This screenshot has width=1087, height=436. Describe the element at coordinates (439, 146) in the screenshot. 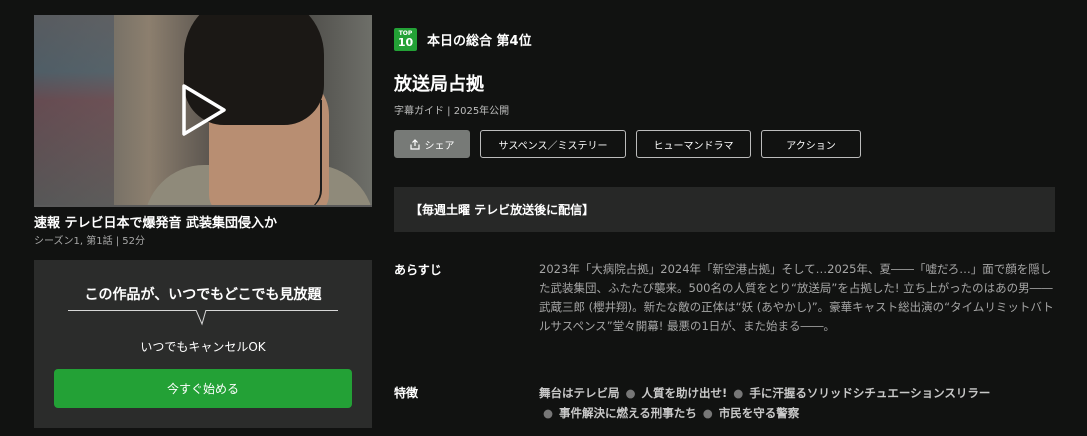

I see `share-label: シェア` at that location.